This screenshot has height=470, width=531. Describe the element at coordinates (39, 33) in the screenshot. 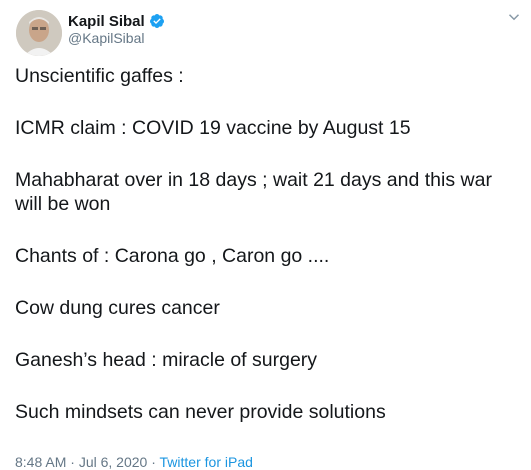

I see `avatar` at that location.